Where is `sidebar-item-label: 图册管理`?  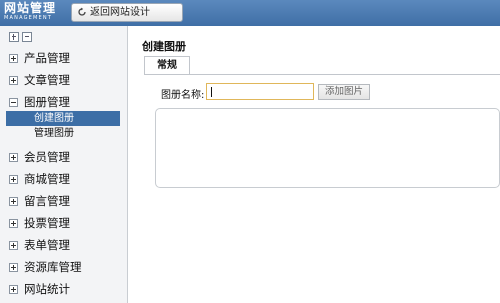 sidebar-item-label: 图册管理 is located at coordinates (47, 102).